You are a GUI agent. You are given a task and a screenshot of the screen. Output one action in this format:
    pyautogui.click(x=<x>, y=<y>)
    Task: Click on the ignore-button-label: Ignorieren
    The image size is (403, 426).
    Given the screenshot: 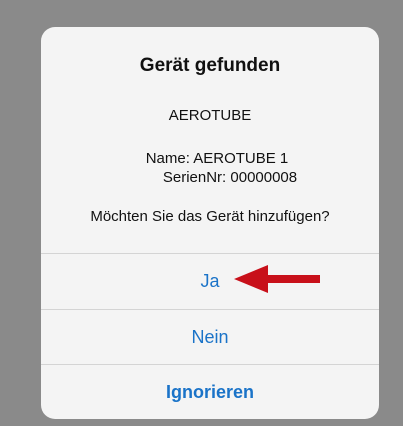 What is the action you would take?
    pyautogui.click(x=209, y=391)
    